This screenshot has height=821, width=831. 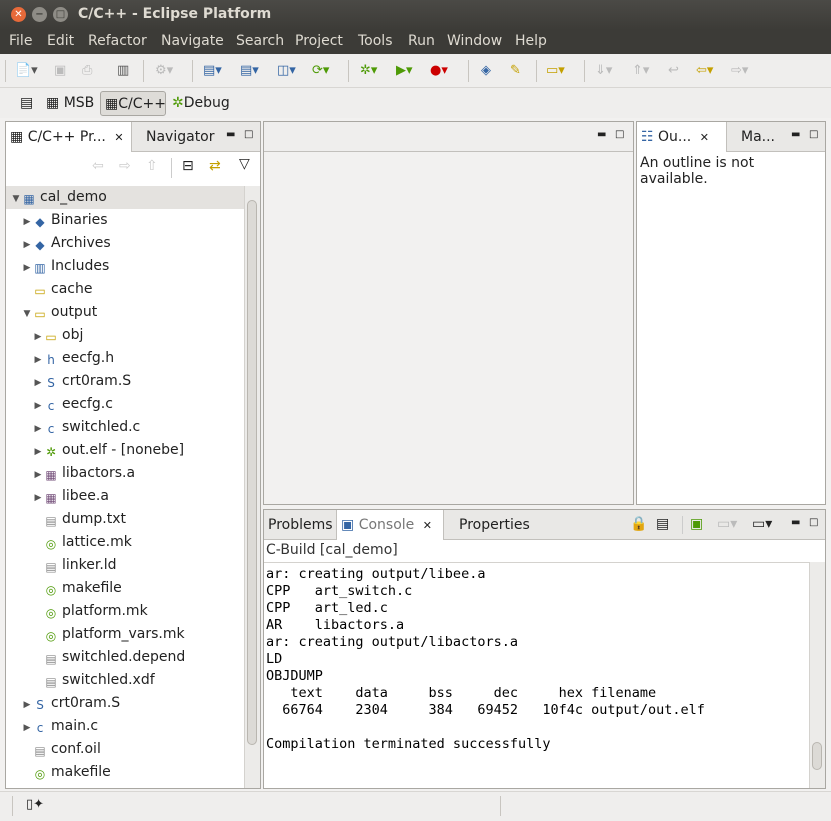 What do you see at coordinates (319, 41) in the screenshot?
I see `menu-project: Project` at bounding box center [319, 41].